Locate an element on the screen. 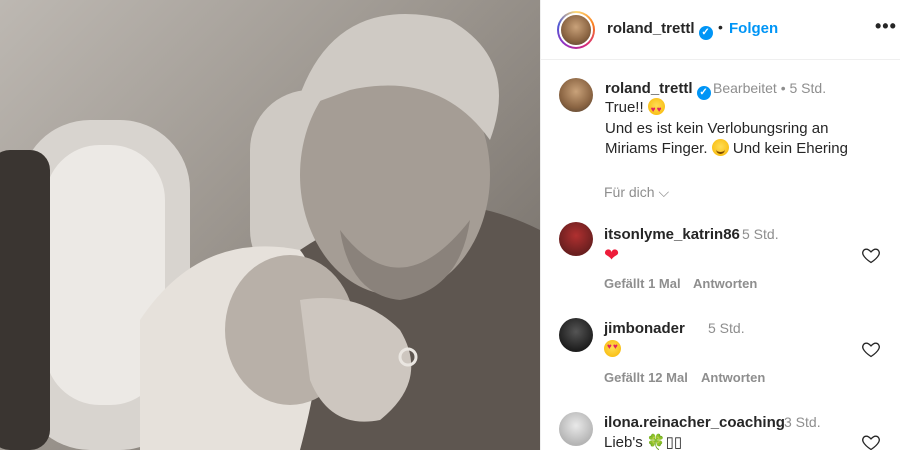 The width and height of the screenshot is (900, 450). caption-text-3b: Und kein Ehering is located at coordinates (790, 148).